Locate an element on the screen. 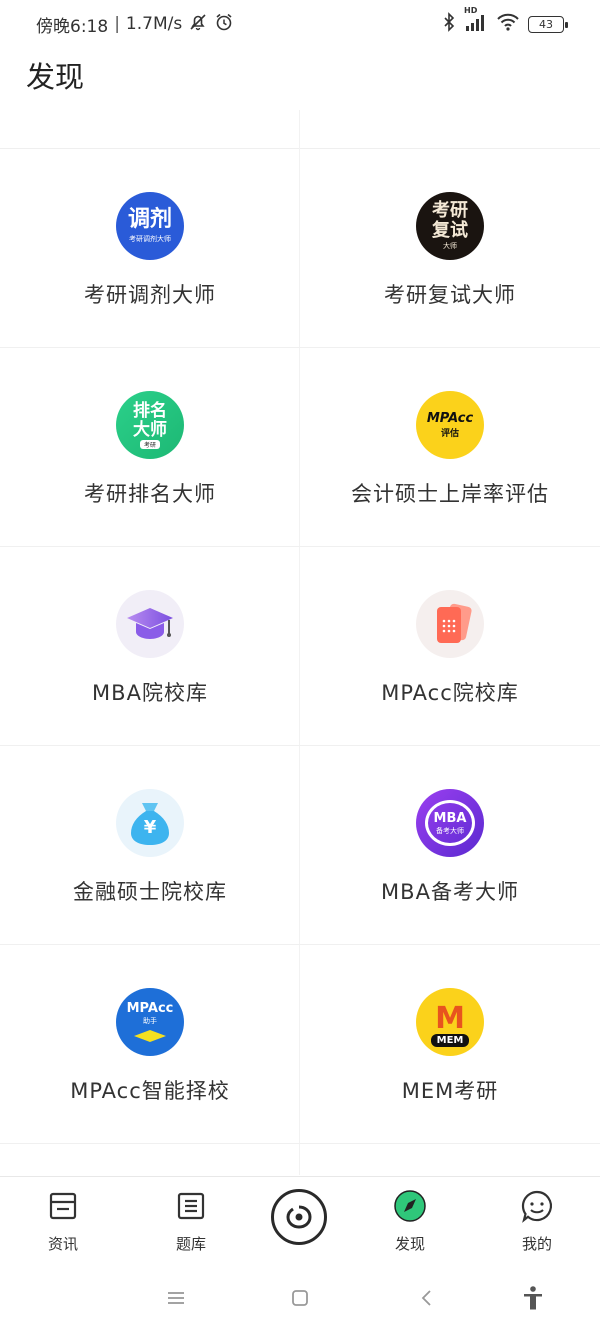 The image size is (600, 1333). status-bar: 傍晚6:18 | 1.7M/s HD 43 is located at coordinates (300, 24).